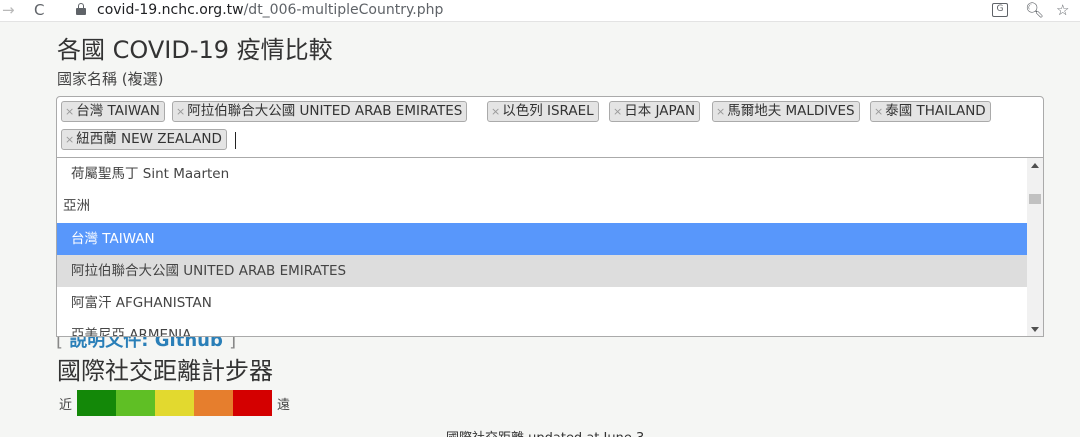 The height and width of the screenshot is (437, 1080). I want to click on text-cursor, so click(235, 140).